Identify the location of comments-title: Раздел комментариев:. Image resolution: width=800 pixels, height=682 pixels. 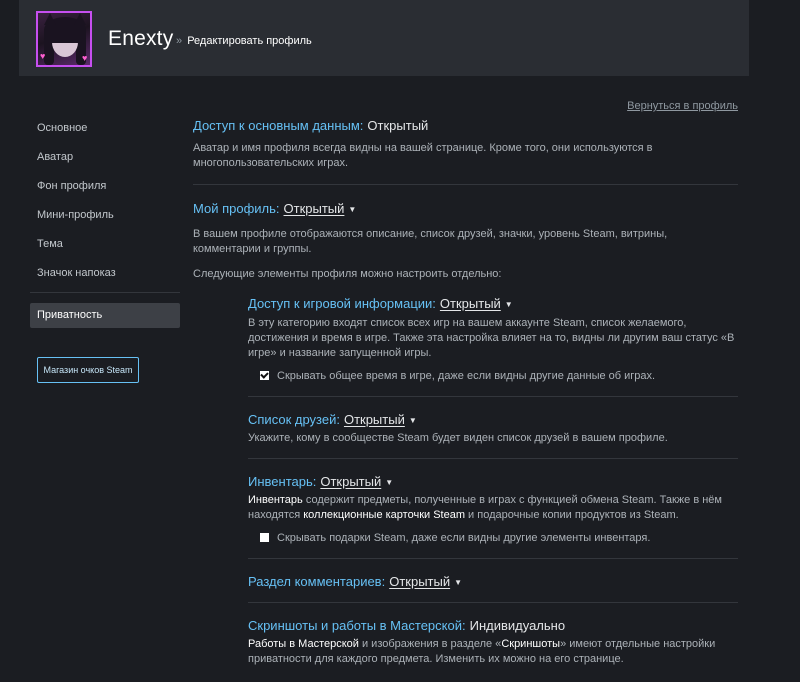
(317, 581).